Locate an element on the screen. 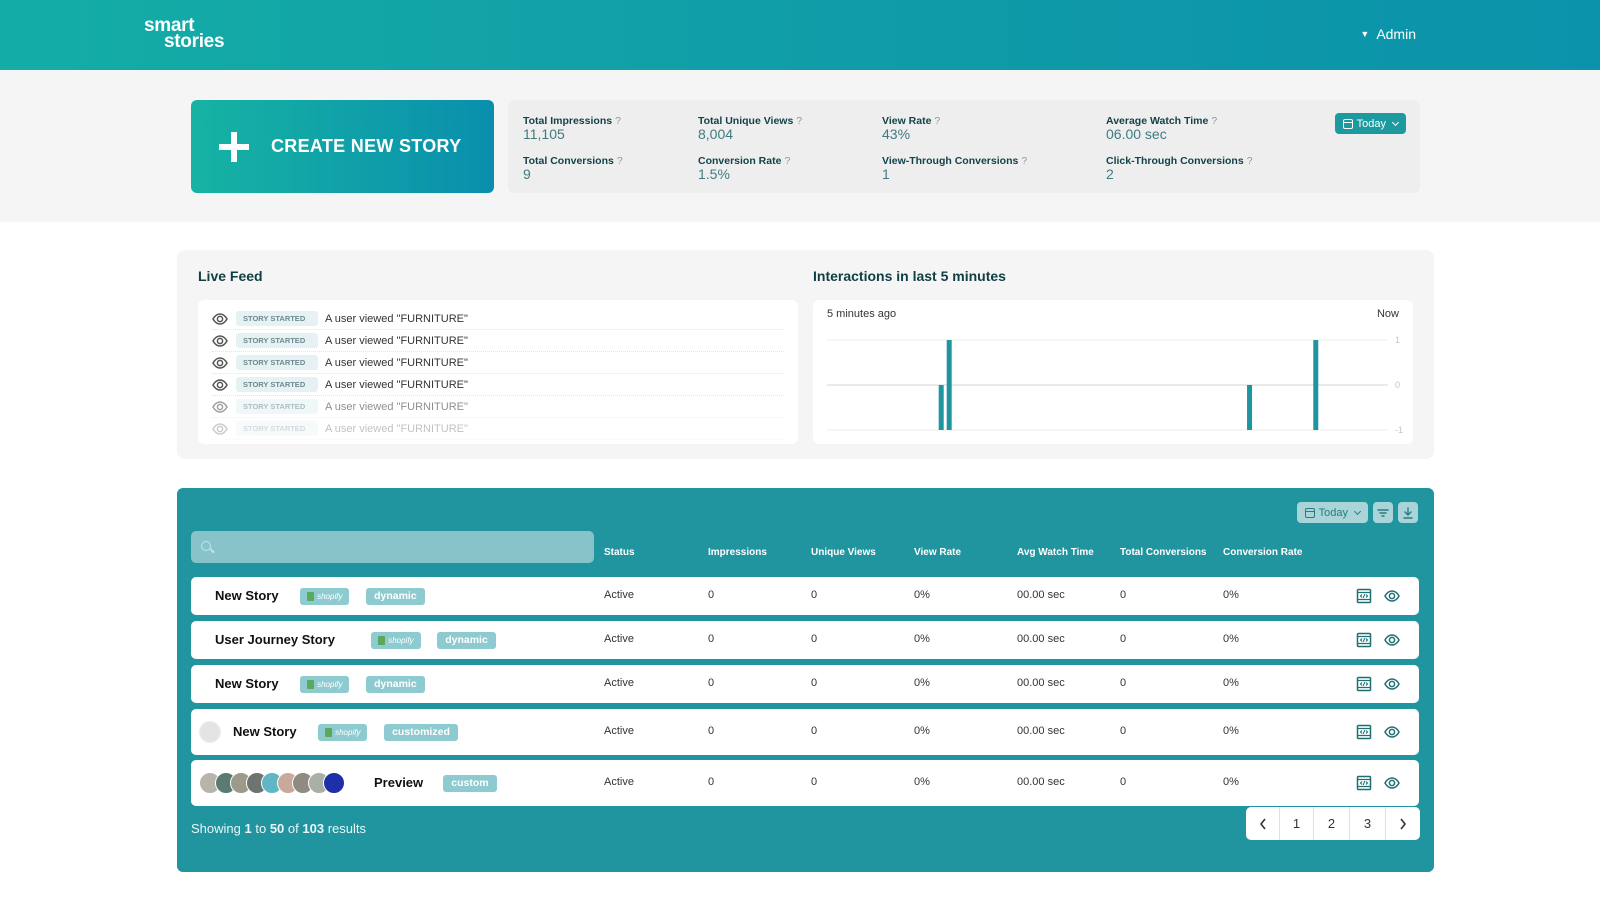 This screenshot has height=900, width=1600. page-button-2: 2 is located at coordinates (1332, 823).